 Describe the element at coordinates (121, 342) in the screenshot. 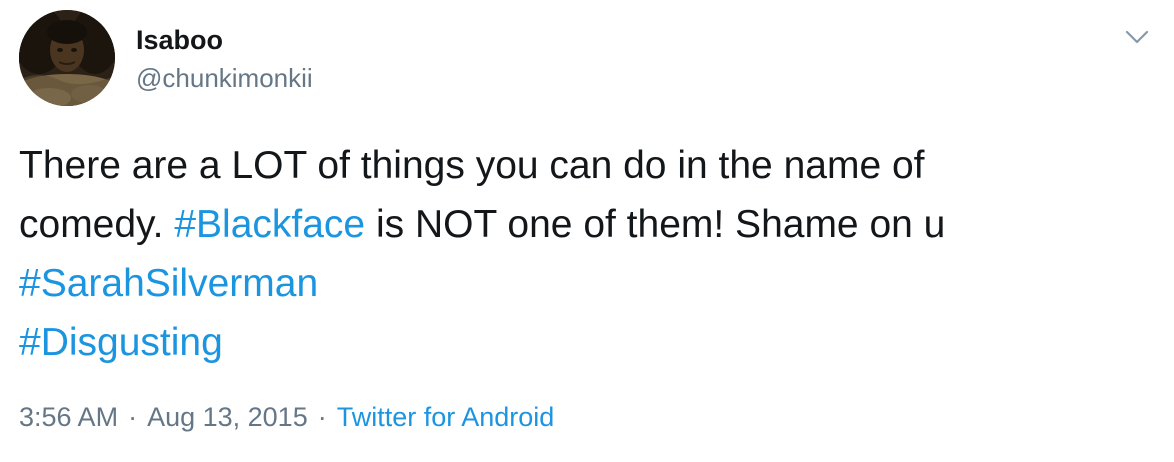

I see `hashtag-disgusting: #Disgusting` at that location.